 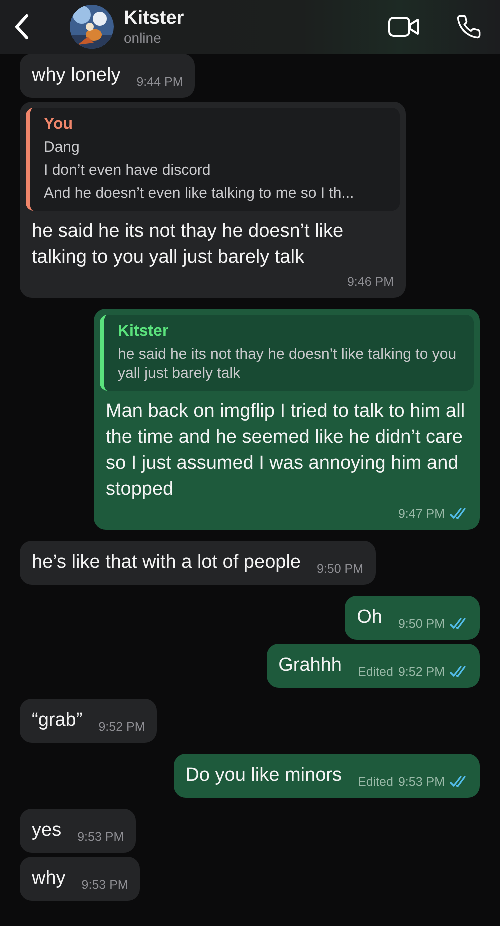 What do you see at coordinates (22, 27) in the screenshot?
I see `back-icon` at bounding box center [22, 27].